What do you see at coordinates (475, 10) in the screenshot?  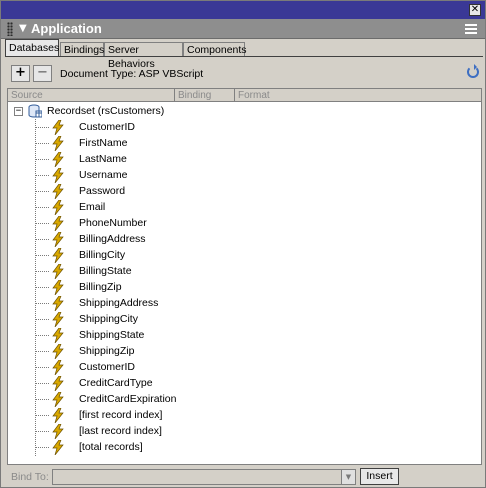 I see `close-button: ✕` at bounding box center [475, 10].